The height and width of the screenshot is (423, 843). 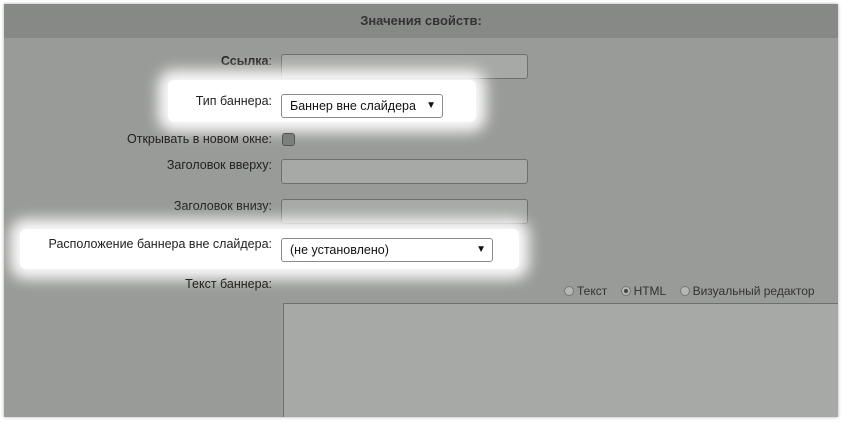 What do you see at coordinates (353, 106) in the screenshot?
I see `banner-type-value: Баннер вне слайдера` at bounding box center [353, 106].